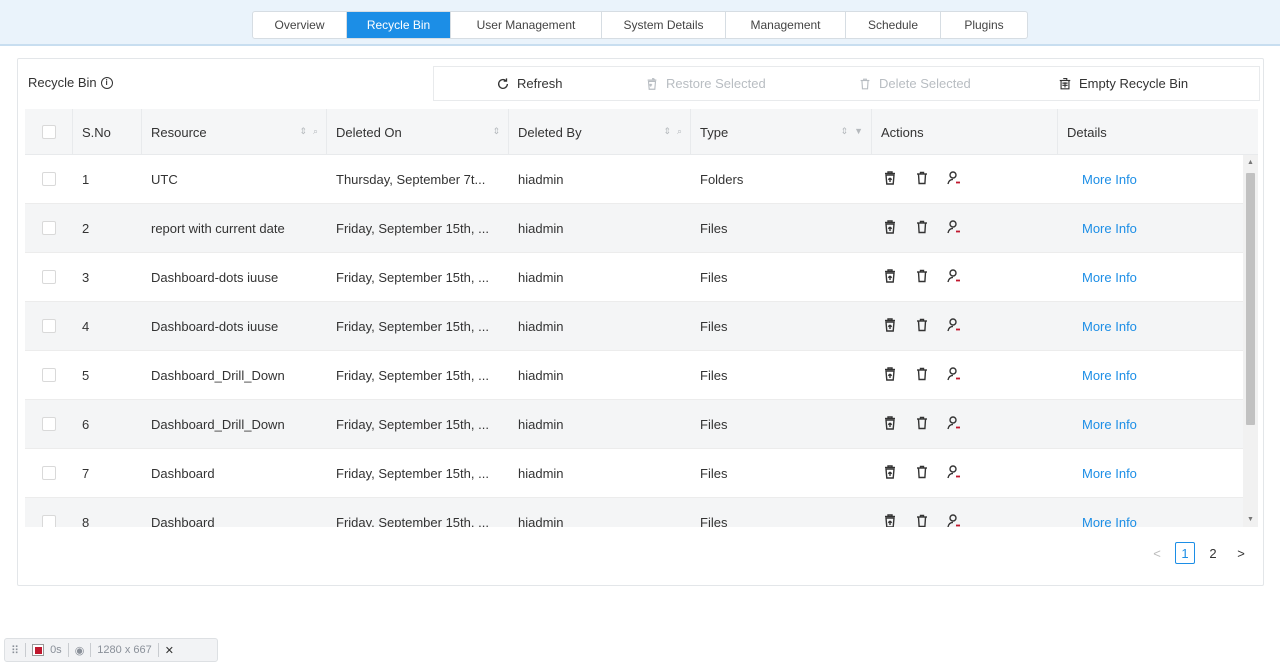  I want to click on row-type: Files, so click(714, 326).